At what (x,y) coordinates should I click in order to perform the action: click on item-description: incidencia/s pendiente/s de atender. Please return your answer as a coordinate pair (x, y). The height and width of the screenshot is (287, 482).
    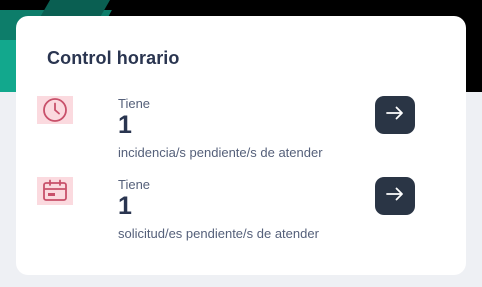
    Looking at the image, I should click on (220, 152).